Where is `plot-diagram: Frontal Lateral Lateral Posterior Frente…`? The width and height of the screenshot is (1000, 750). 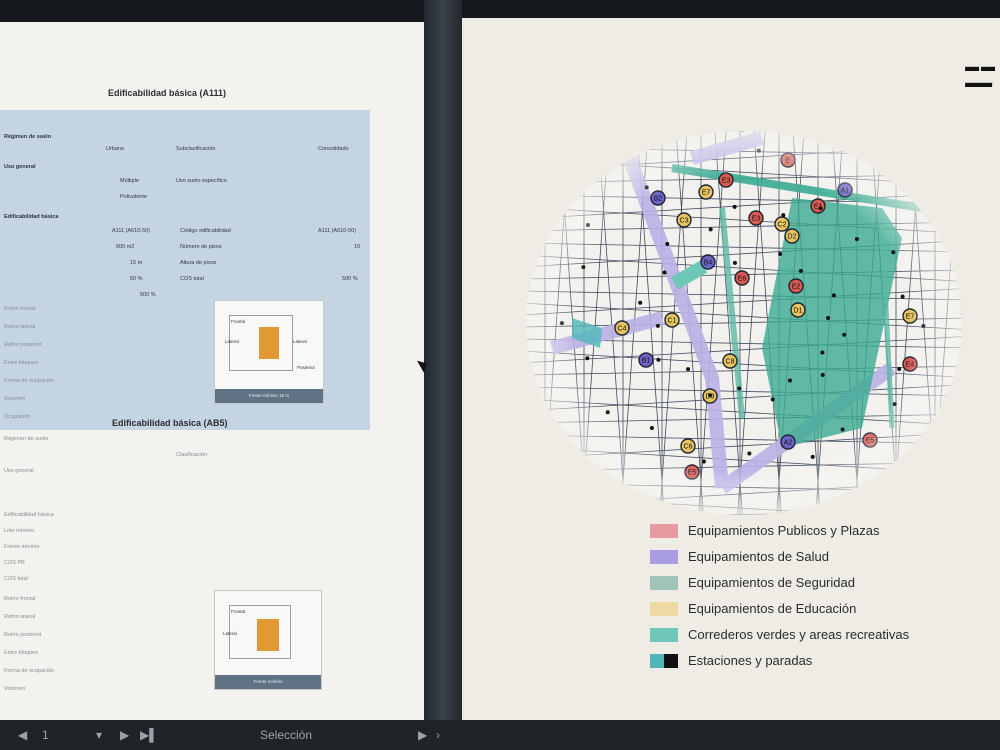
plot-diagram: Frontal Lateral Lateral Posterior Frente… is located at coordinates (269, 352).